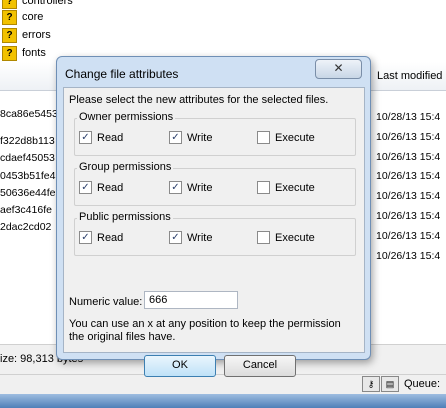 The height and width of the screenshot is (408, 446). I want to click on file-name-cell: aef3c416fe, so click(28, 210).